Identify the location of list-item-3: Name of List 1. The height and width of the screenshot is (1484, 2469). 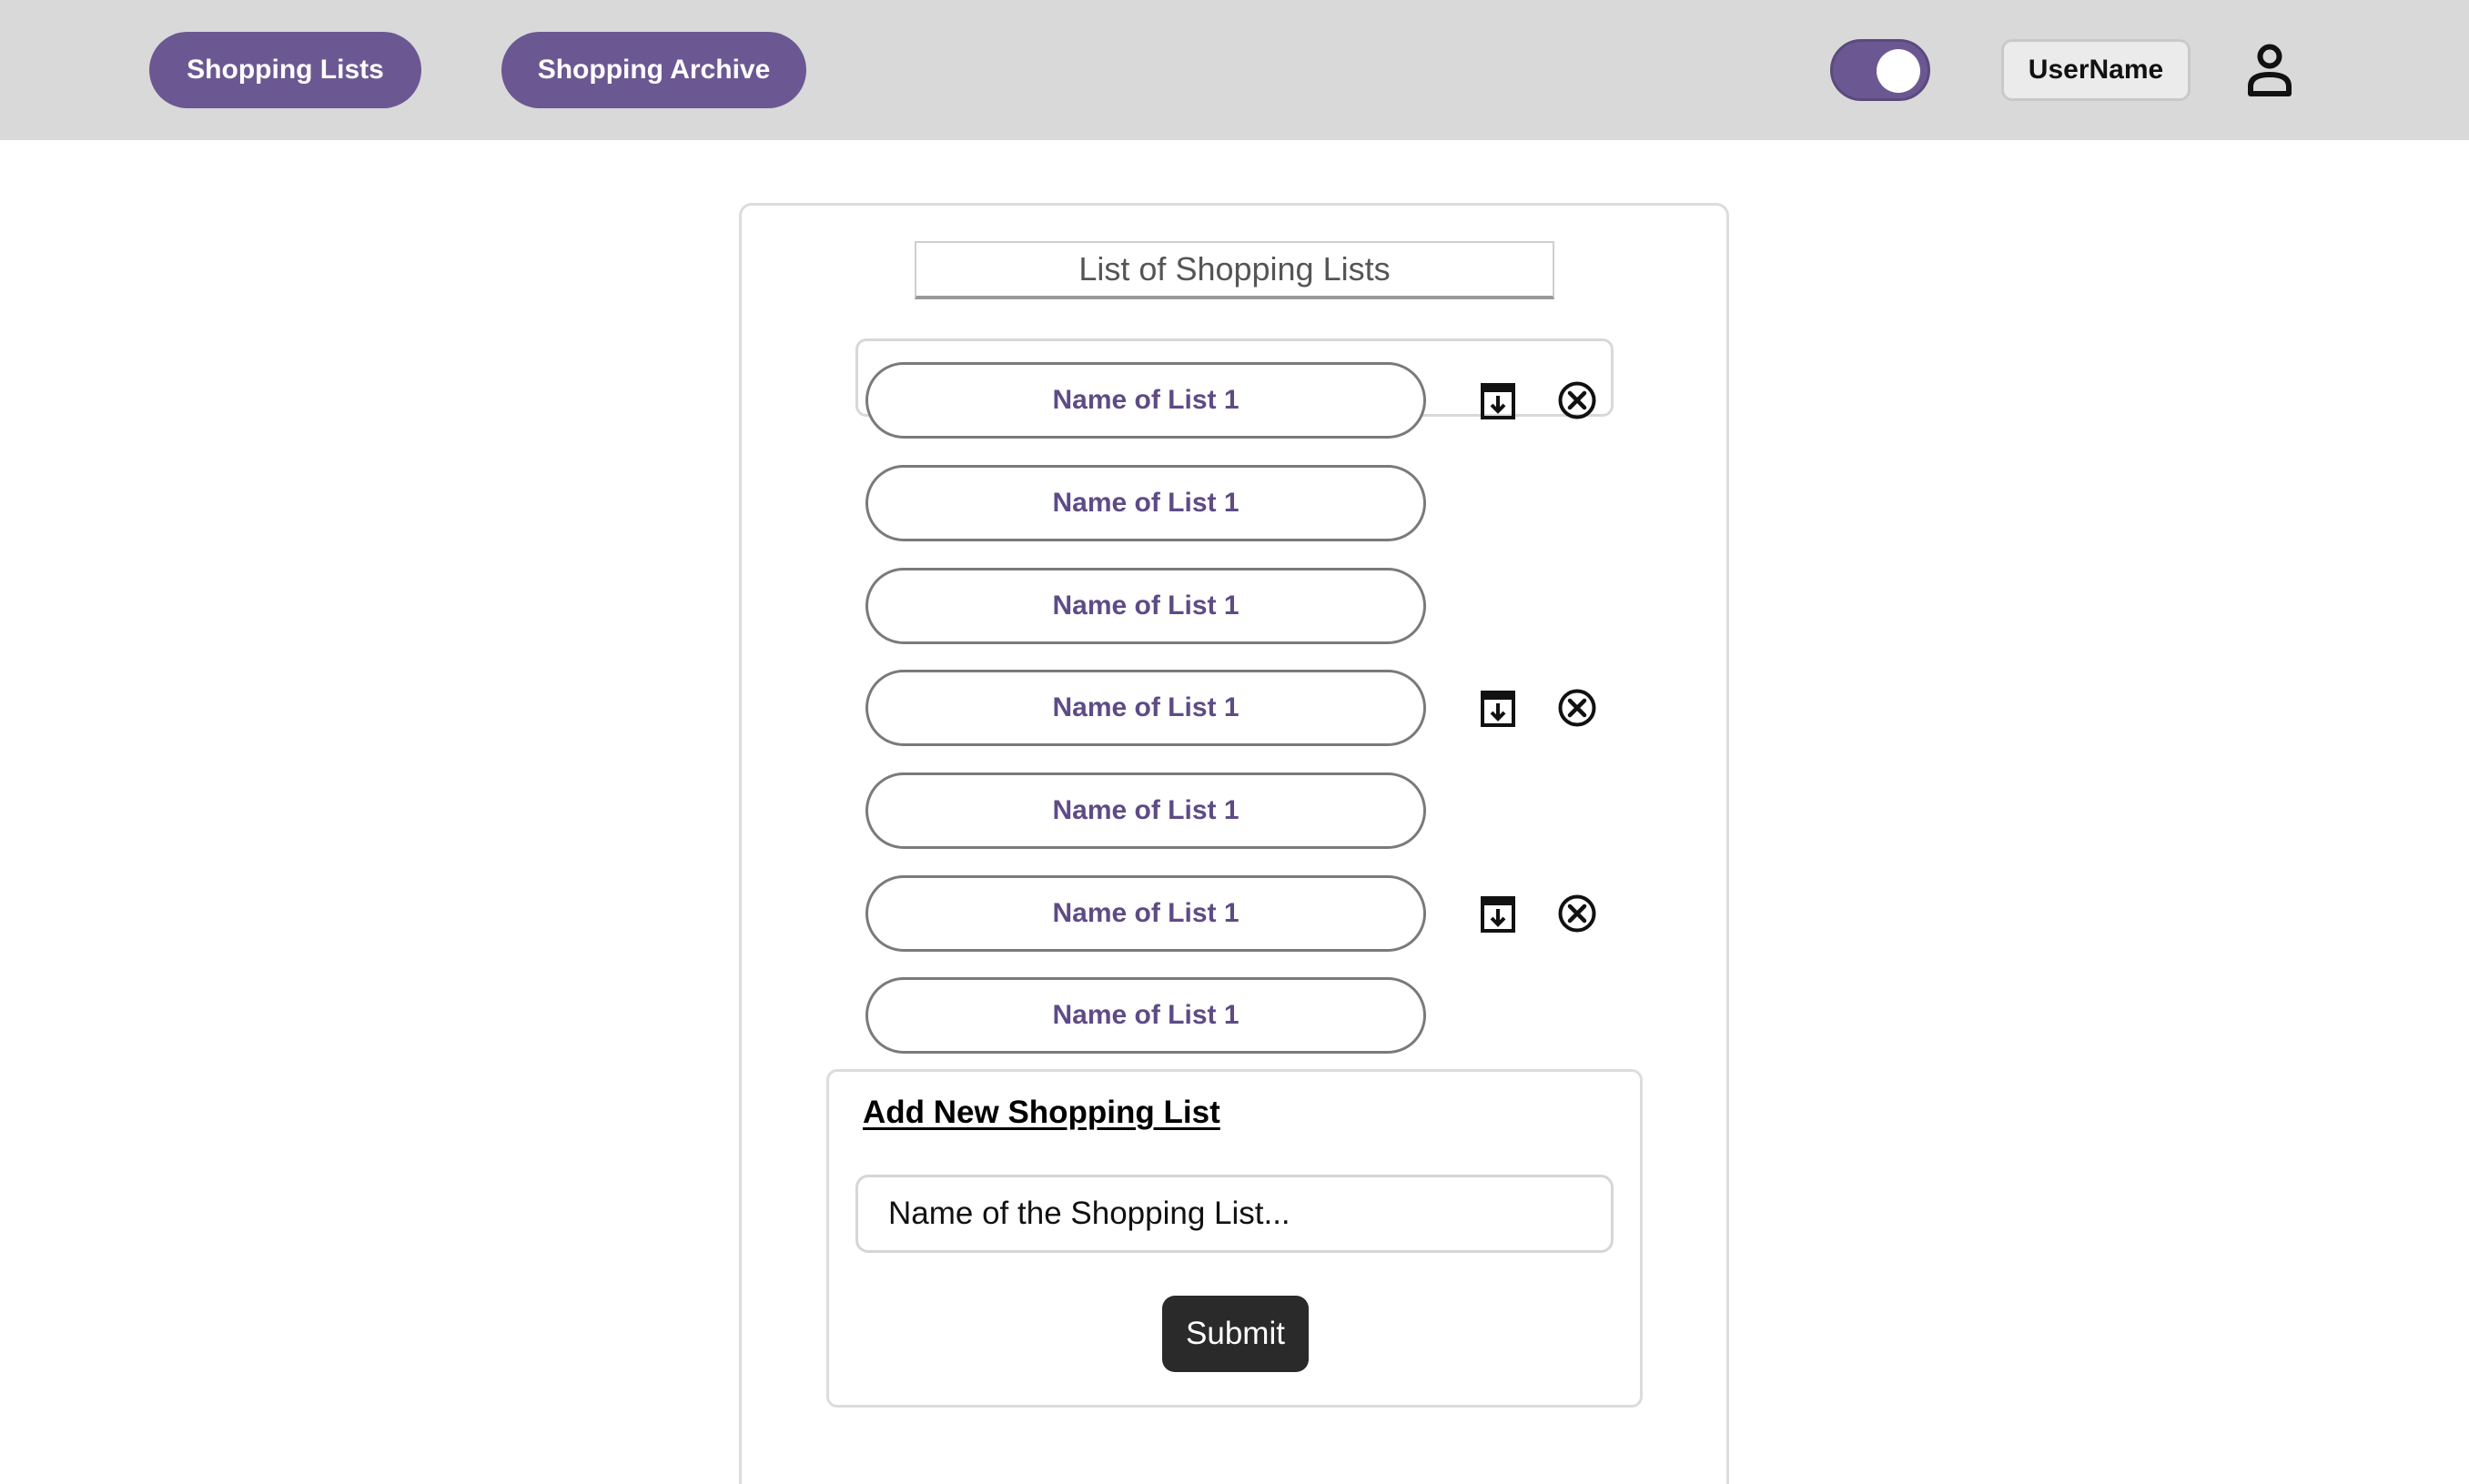
(1145, 606).